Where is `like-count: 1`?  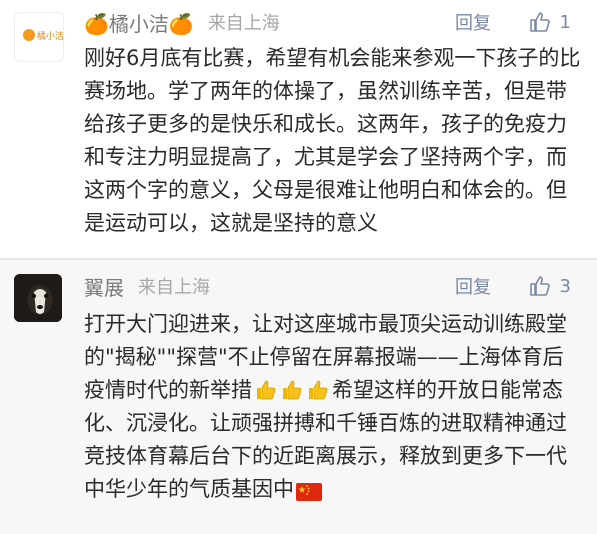
like-count: 1 is located at coordinates (565, 22).